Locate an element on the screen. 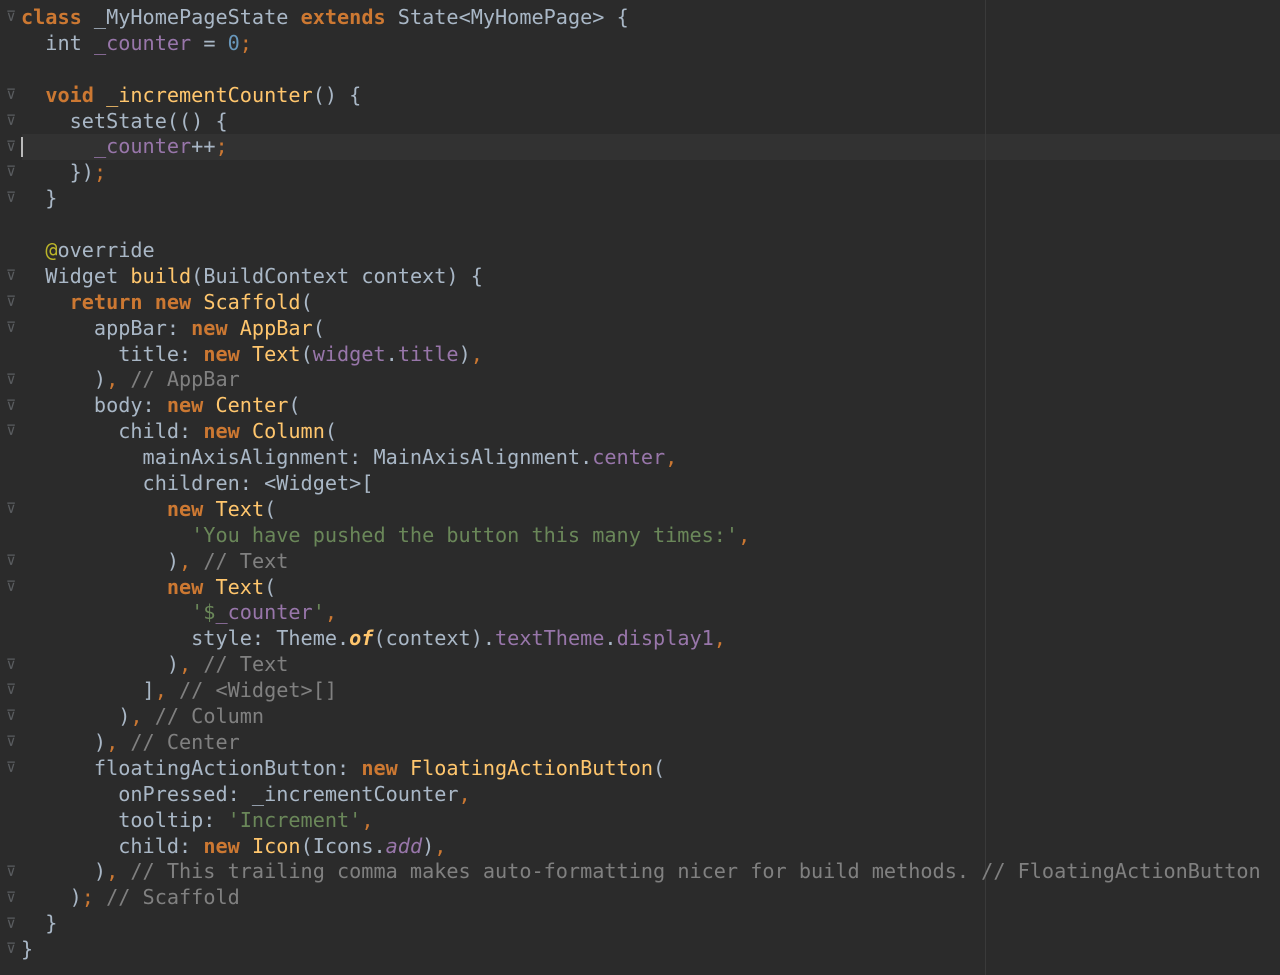  code-line: ); // Scaffold is located at coordinates (641, 898).